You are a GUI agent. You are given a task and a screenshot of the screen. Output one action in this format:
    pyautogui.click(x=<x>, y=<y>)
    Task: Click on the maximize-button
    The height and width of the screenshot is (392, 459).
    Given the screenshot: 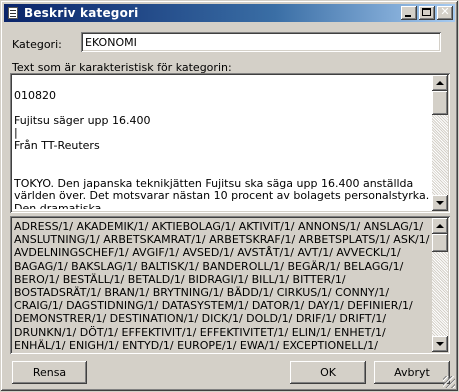 What is the action you would take?
    pyautogui.click(x=427, y=13)
    